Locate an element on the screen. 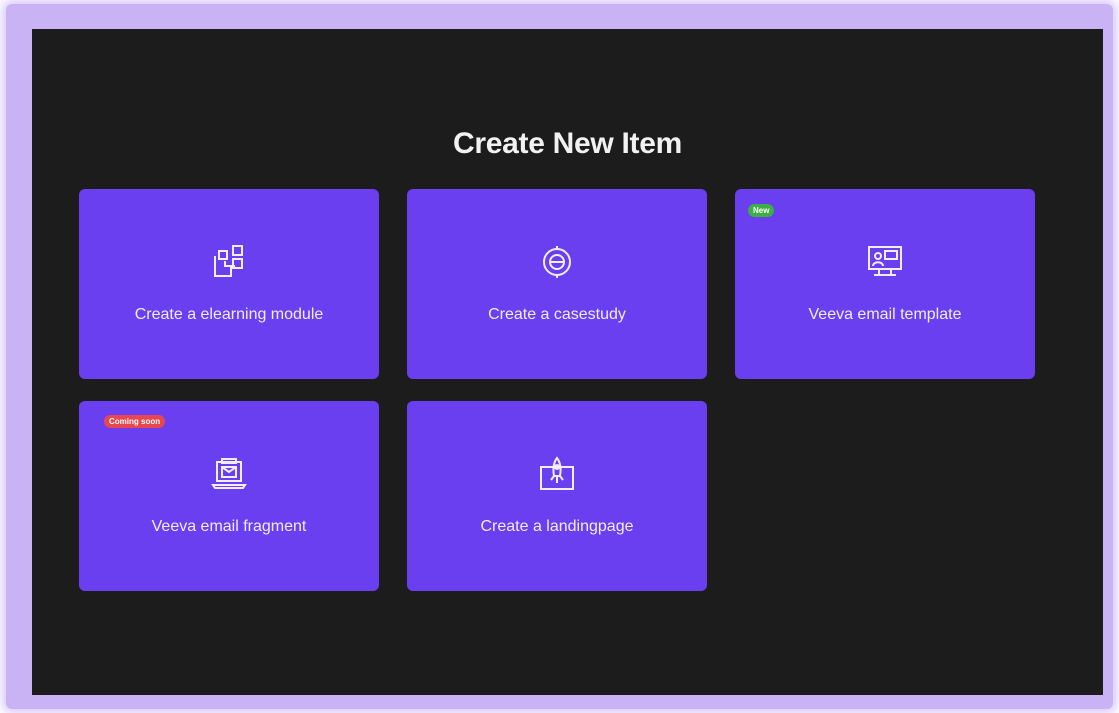  create-elearning-card: Create a elearning module is located at coordinates (229, 284).